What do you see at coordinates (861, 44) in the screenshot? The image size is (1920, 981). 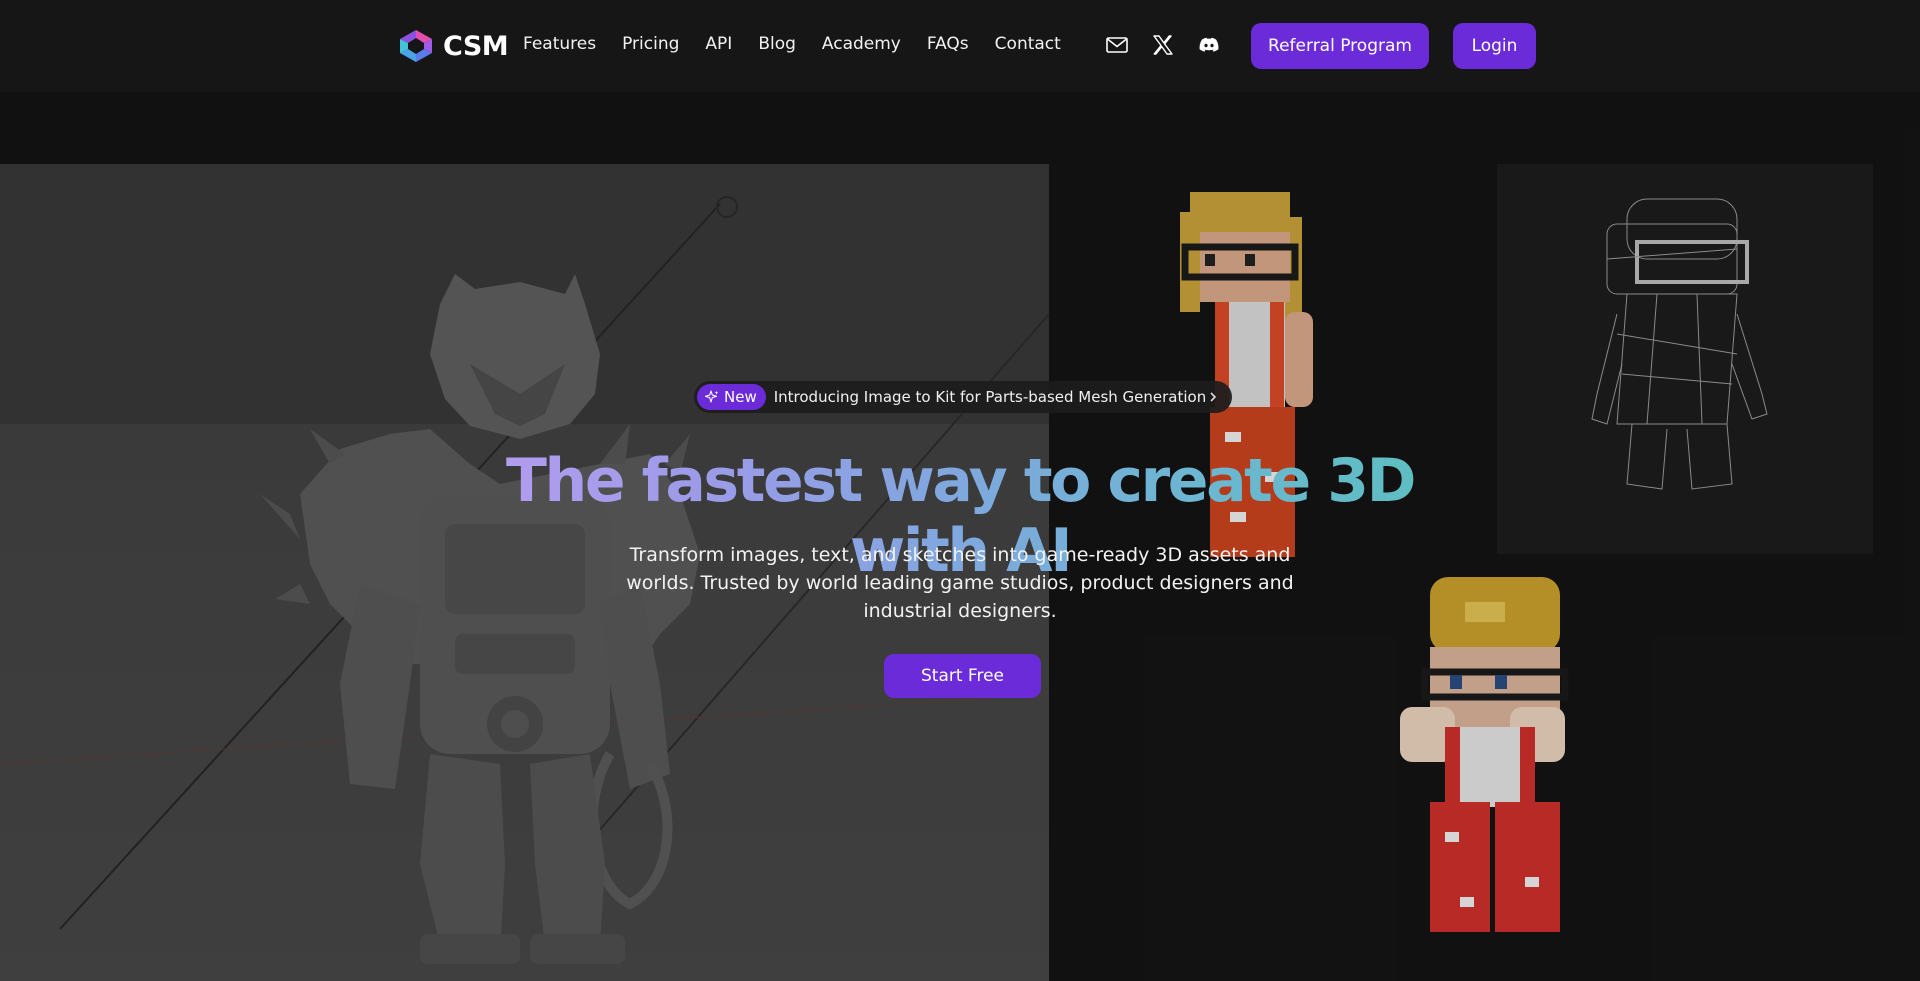 I see `nav-link-academy: Academy` at bounding box center [861, 44].